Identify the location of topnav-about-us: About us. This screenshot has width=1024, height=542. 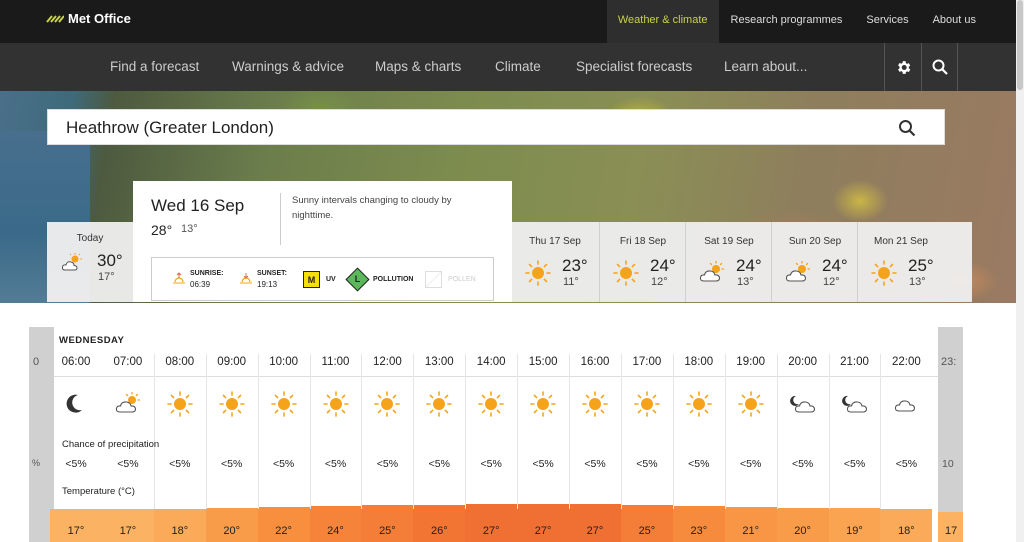
(968, 21).